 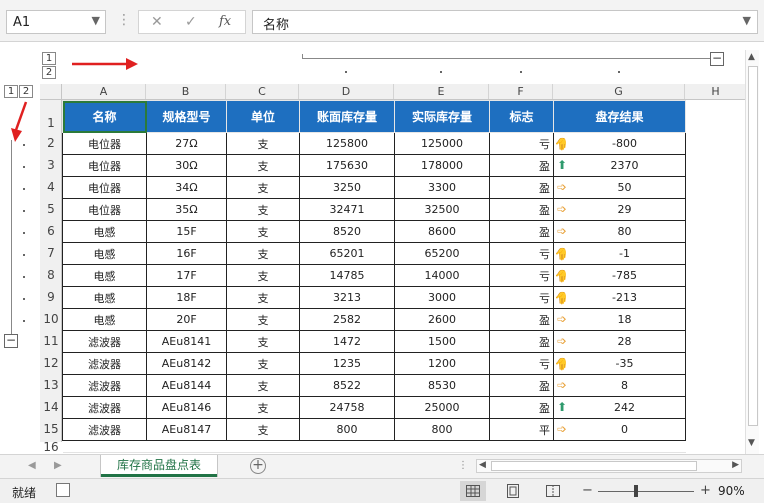 What do you see at coordinates (751, 443) in the screenshot?
I see `scroll-down-icon: ▼` at bounding box center [751, 443].